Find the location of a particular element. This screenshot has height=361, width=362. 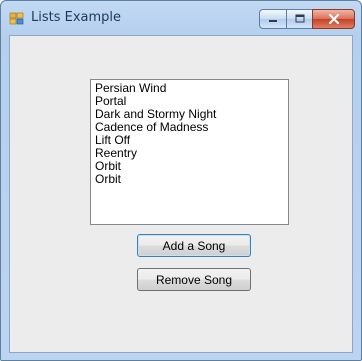

close-button is located at coordinates (333, 19).